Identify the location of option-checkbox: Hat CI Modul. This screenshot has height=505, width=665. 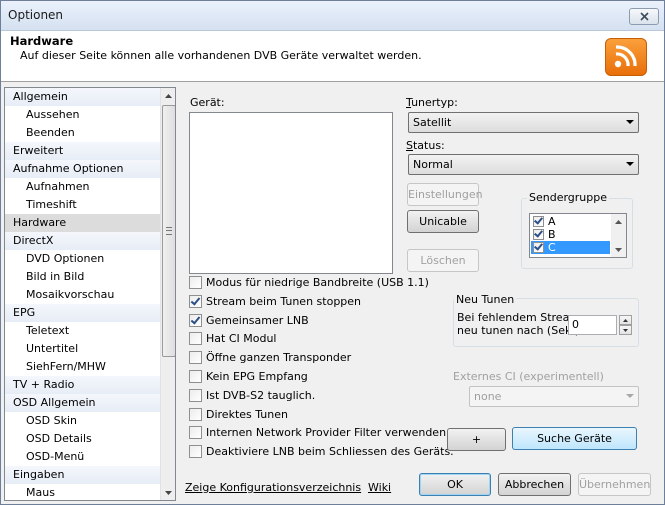
(232, 338).